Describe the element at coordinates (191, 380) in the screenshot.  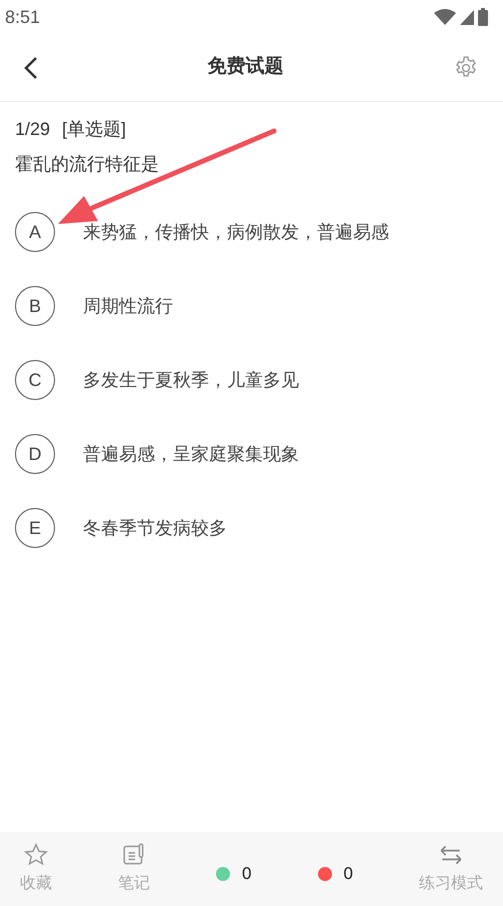
I see `option-text: 多发生于夏秋季，儿童多见` at that location.